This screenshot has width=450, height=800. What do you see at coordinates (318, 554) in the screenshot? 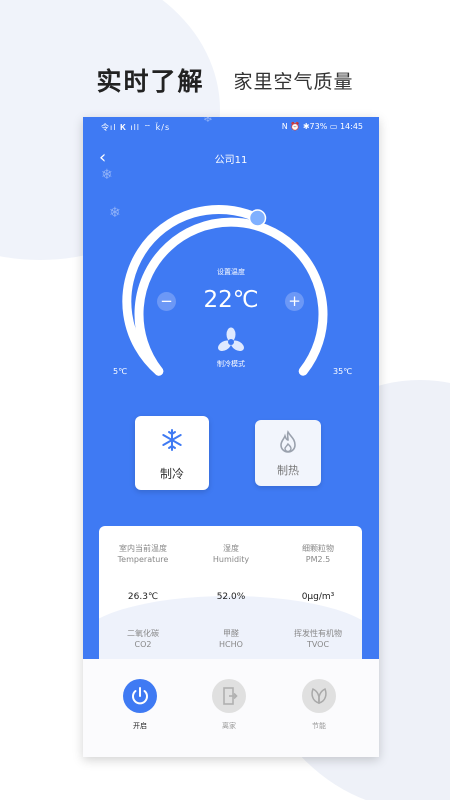
I see `metric-pm25: 细颗粒物 PM2.5` at bounding box center [318, 554].